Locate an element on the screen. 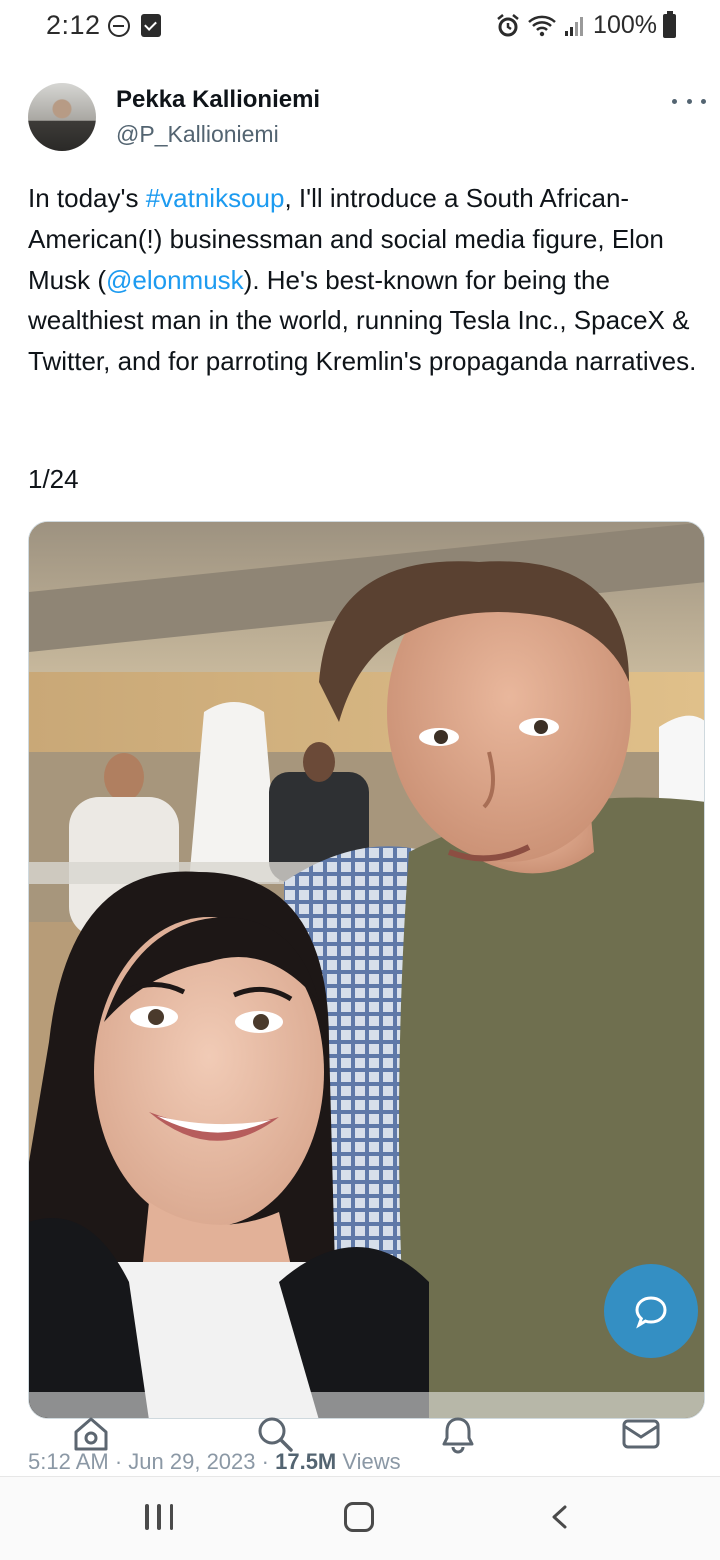 The height and width of the screenshot is (1560, 720). avatar is located at coordinates (62, 117).